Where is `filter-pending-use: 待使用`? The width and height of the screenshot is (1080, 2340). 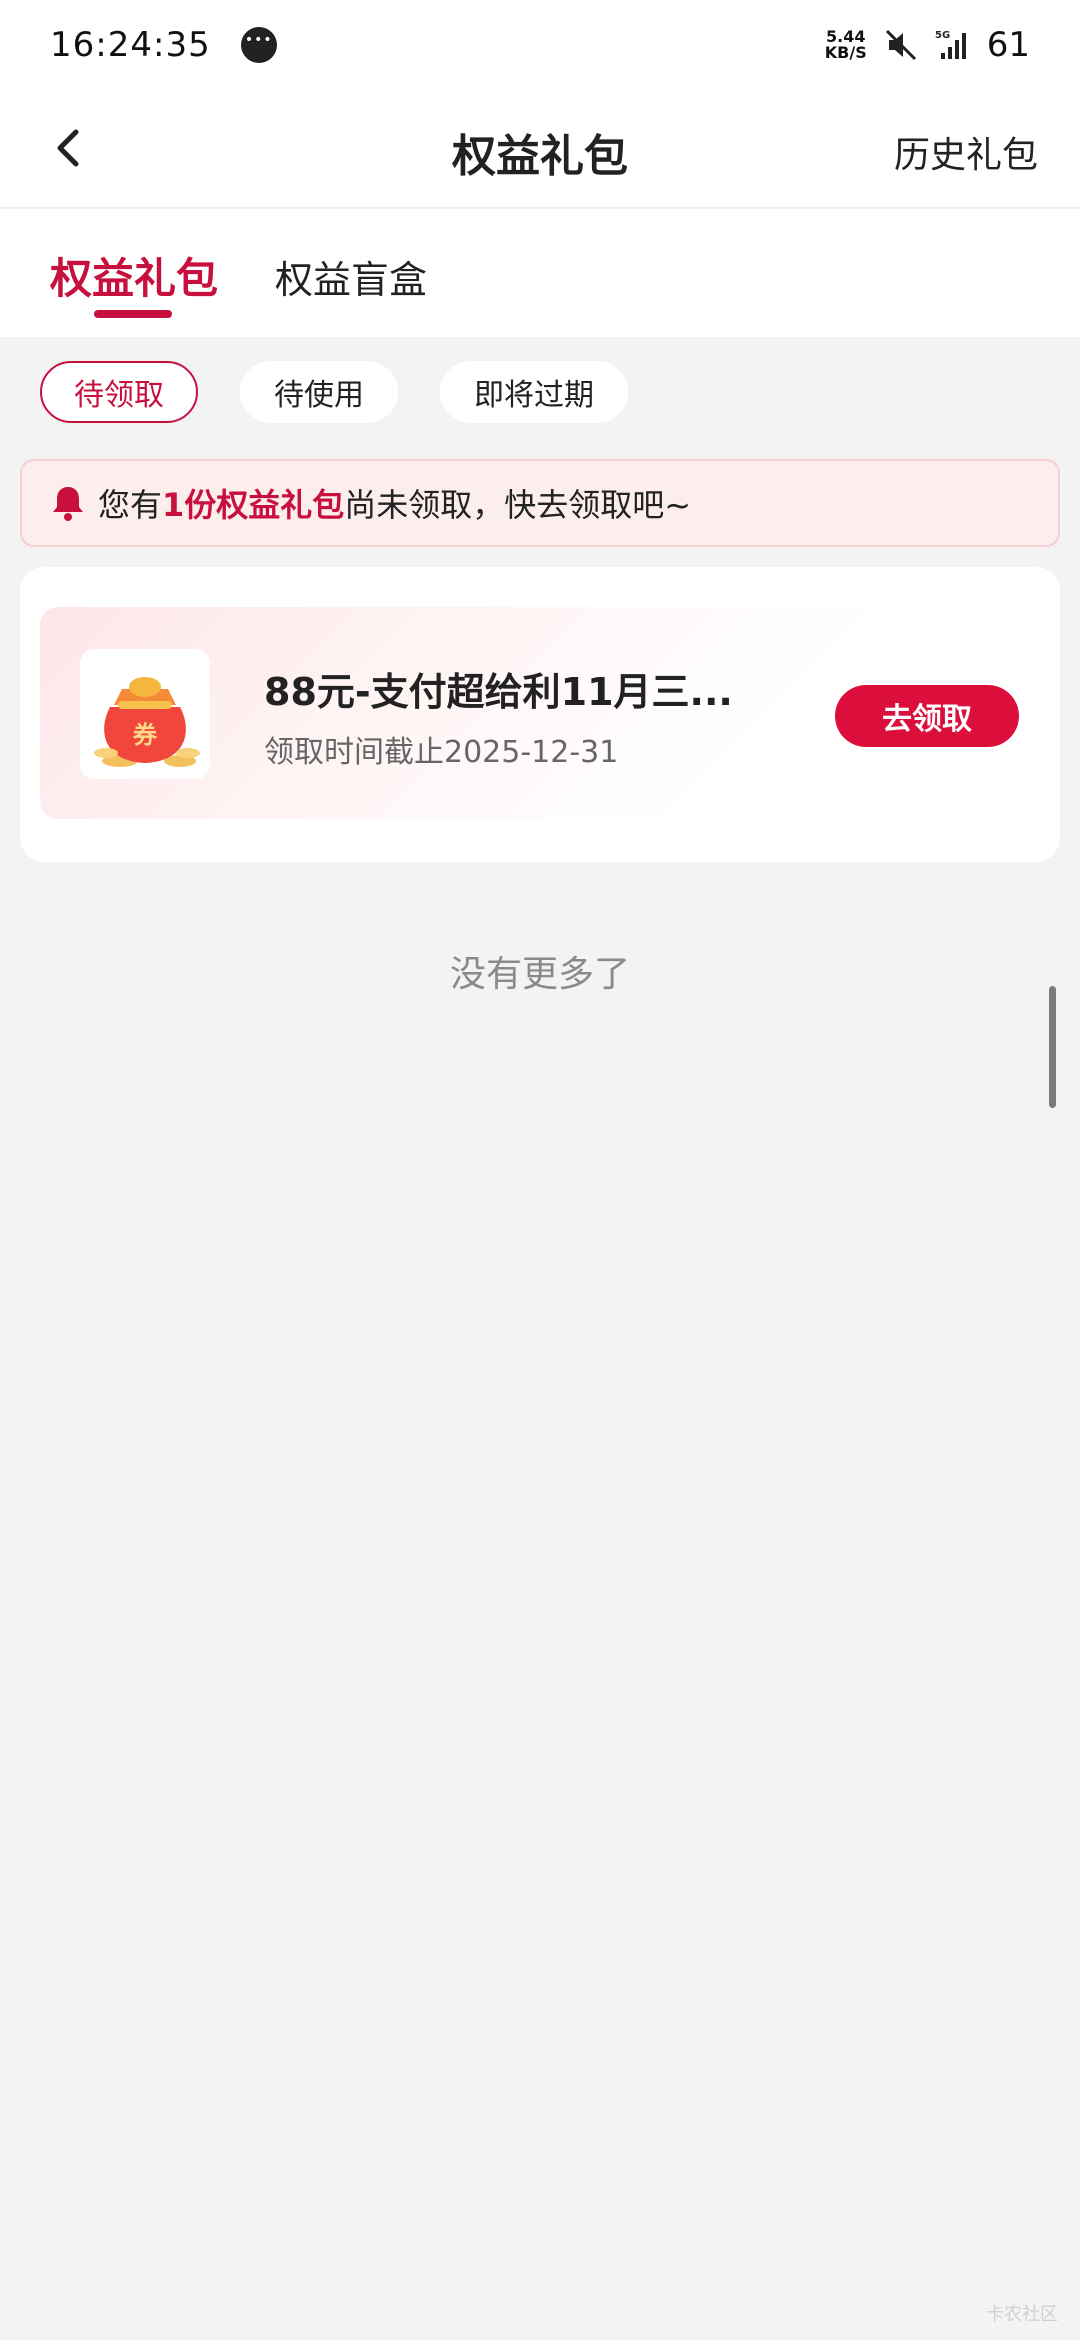
filter-pending-use: 待使用 is located at coordinates (319, 392).